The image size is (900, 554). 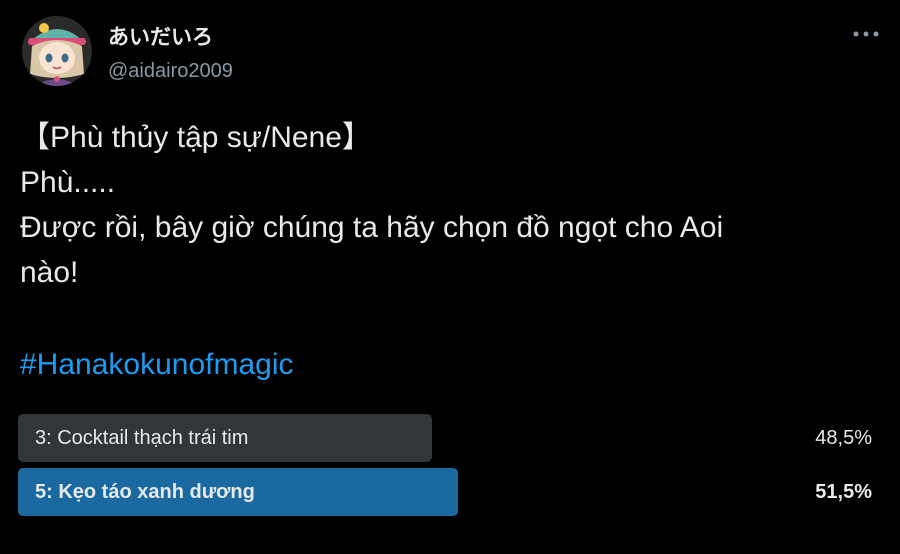 I want to click on more-dots-icon, so click(x=866, y=34).